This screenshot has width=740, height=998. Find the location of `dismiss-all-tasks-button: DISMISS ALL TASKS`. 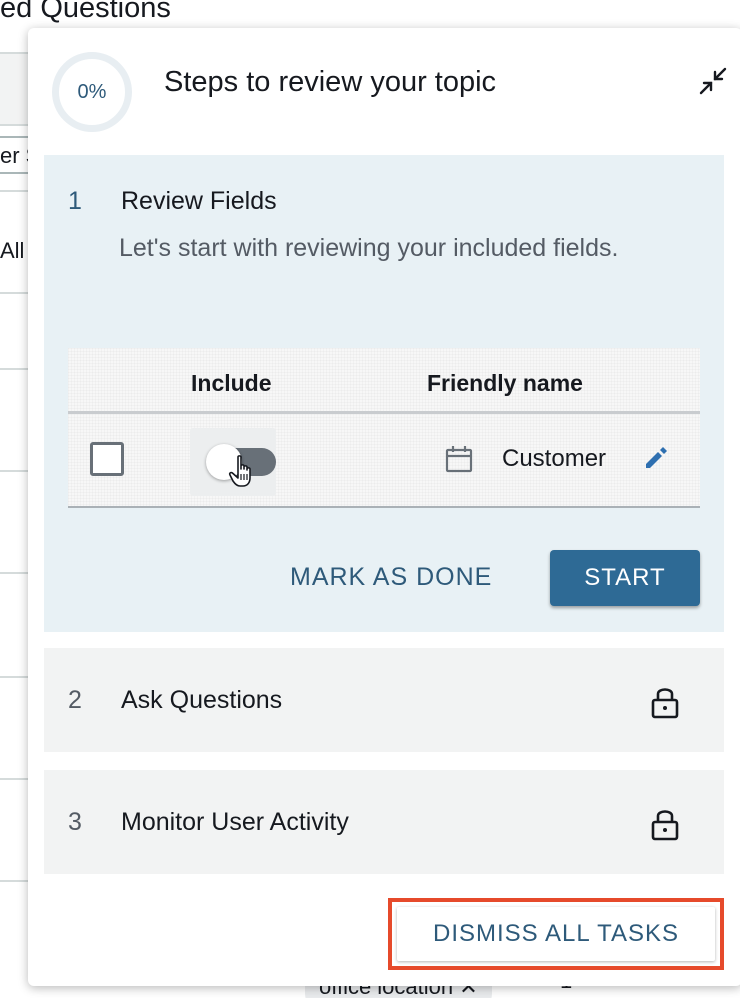

dismiss-all-tasks-button: DISMISS ALL TASKS is located at coordinates (556, 934).